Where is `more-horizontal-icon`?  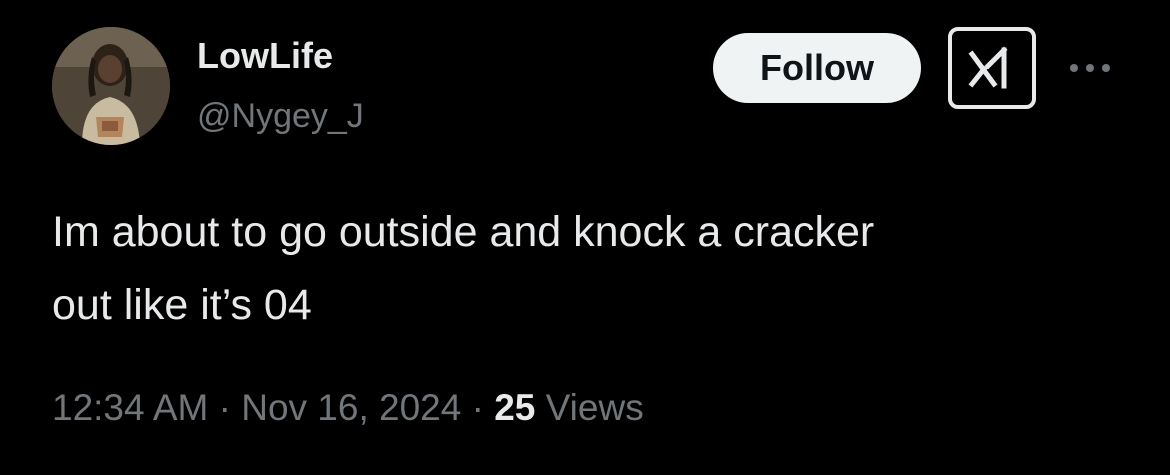 more-horizontal-icon is located at coordinates (1090, 68).